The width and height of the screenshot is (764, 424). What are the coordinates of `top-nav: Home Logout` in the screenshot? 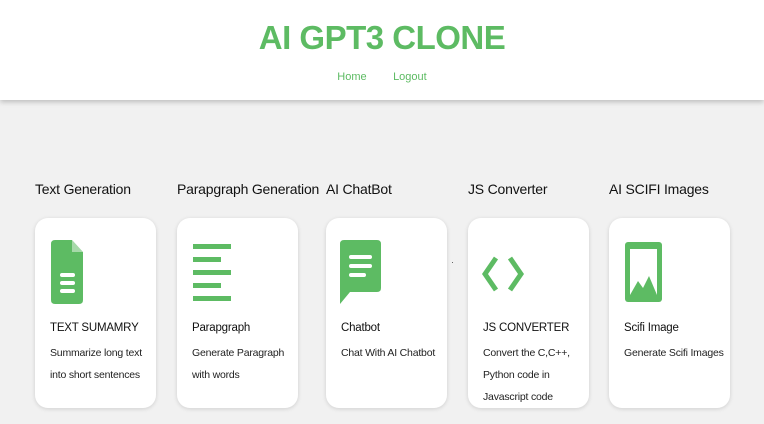 It's located at (382, 76).